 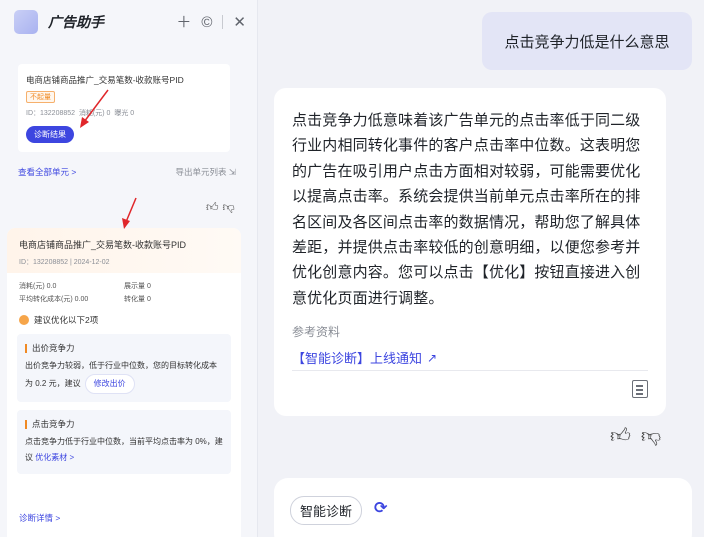 What do you see at coordinates (80, 113) in the screenshot?
I see `ad-unit-meta: ID：132208852 消耗(元) 0 曝光 0` at bounding box center [80, 113].